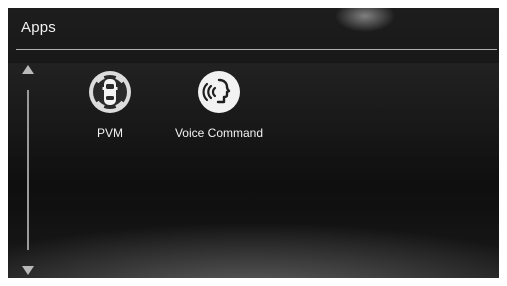 The height and width of the screenshot is (286, 507). I want to click on app-pvm: PVM, so click(110, 105).